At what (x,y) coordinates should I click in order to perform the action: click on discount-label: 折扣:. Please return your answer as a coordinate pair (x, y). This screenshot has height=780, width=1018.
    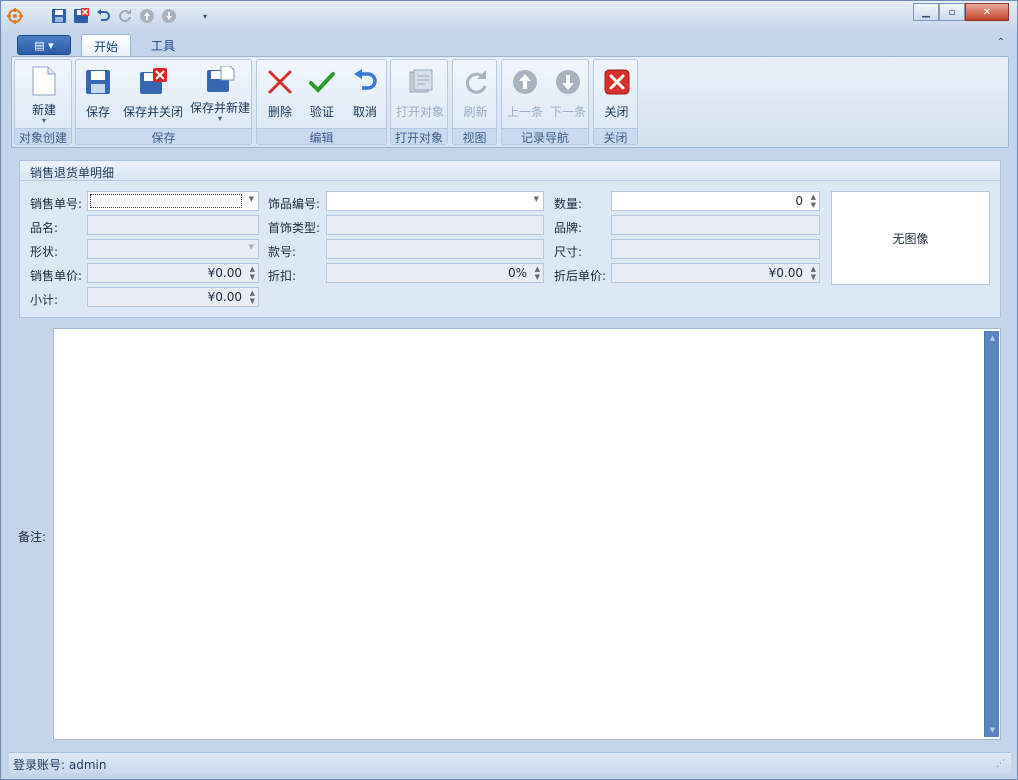
    Looking at the image, I should click on (282, 276).